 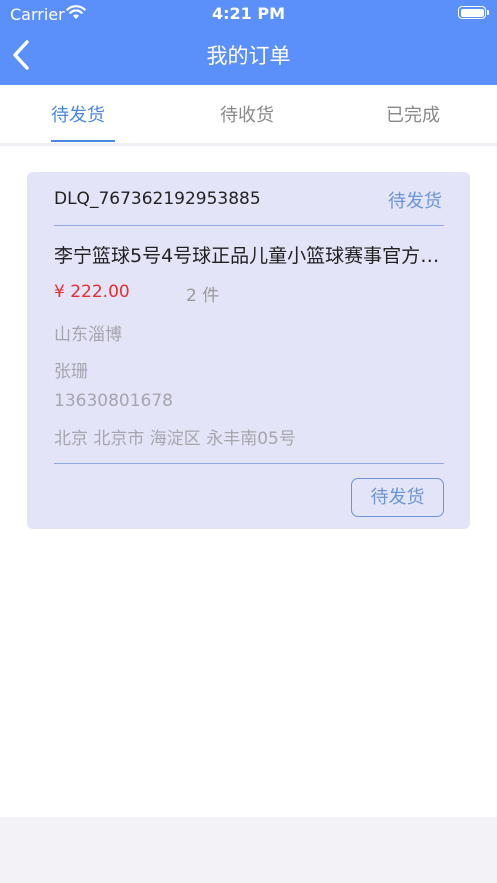 I want to click on shipping-address: 北京 北京市 海淀区 永丰南05号, so click(x=175, y=439).